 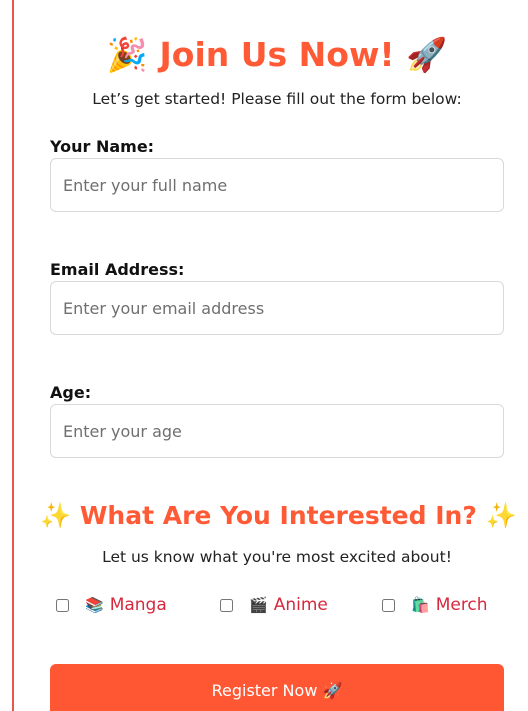 What do you see at coordinates (300, 605) in the screenshot?
I see `interest-label-anime: Anime` at bounding box center [300, 605].